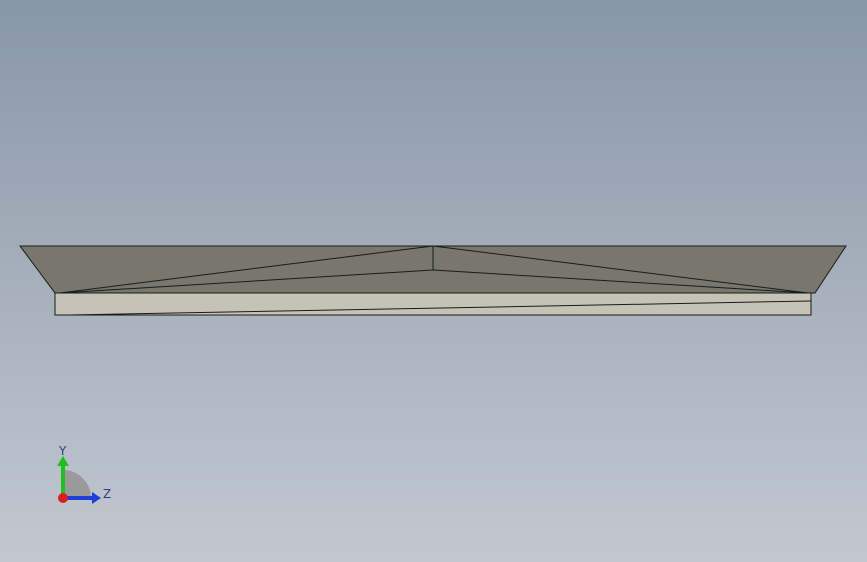  I want to click on base-plate, so click(433, 304).